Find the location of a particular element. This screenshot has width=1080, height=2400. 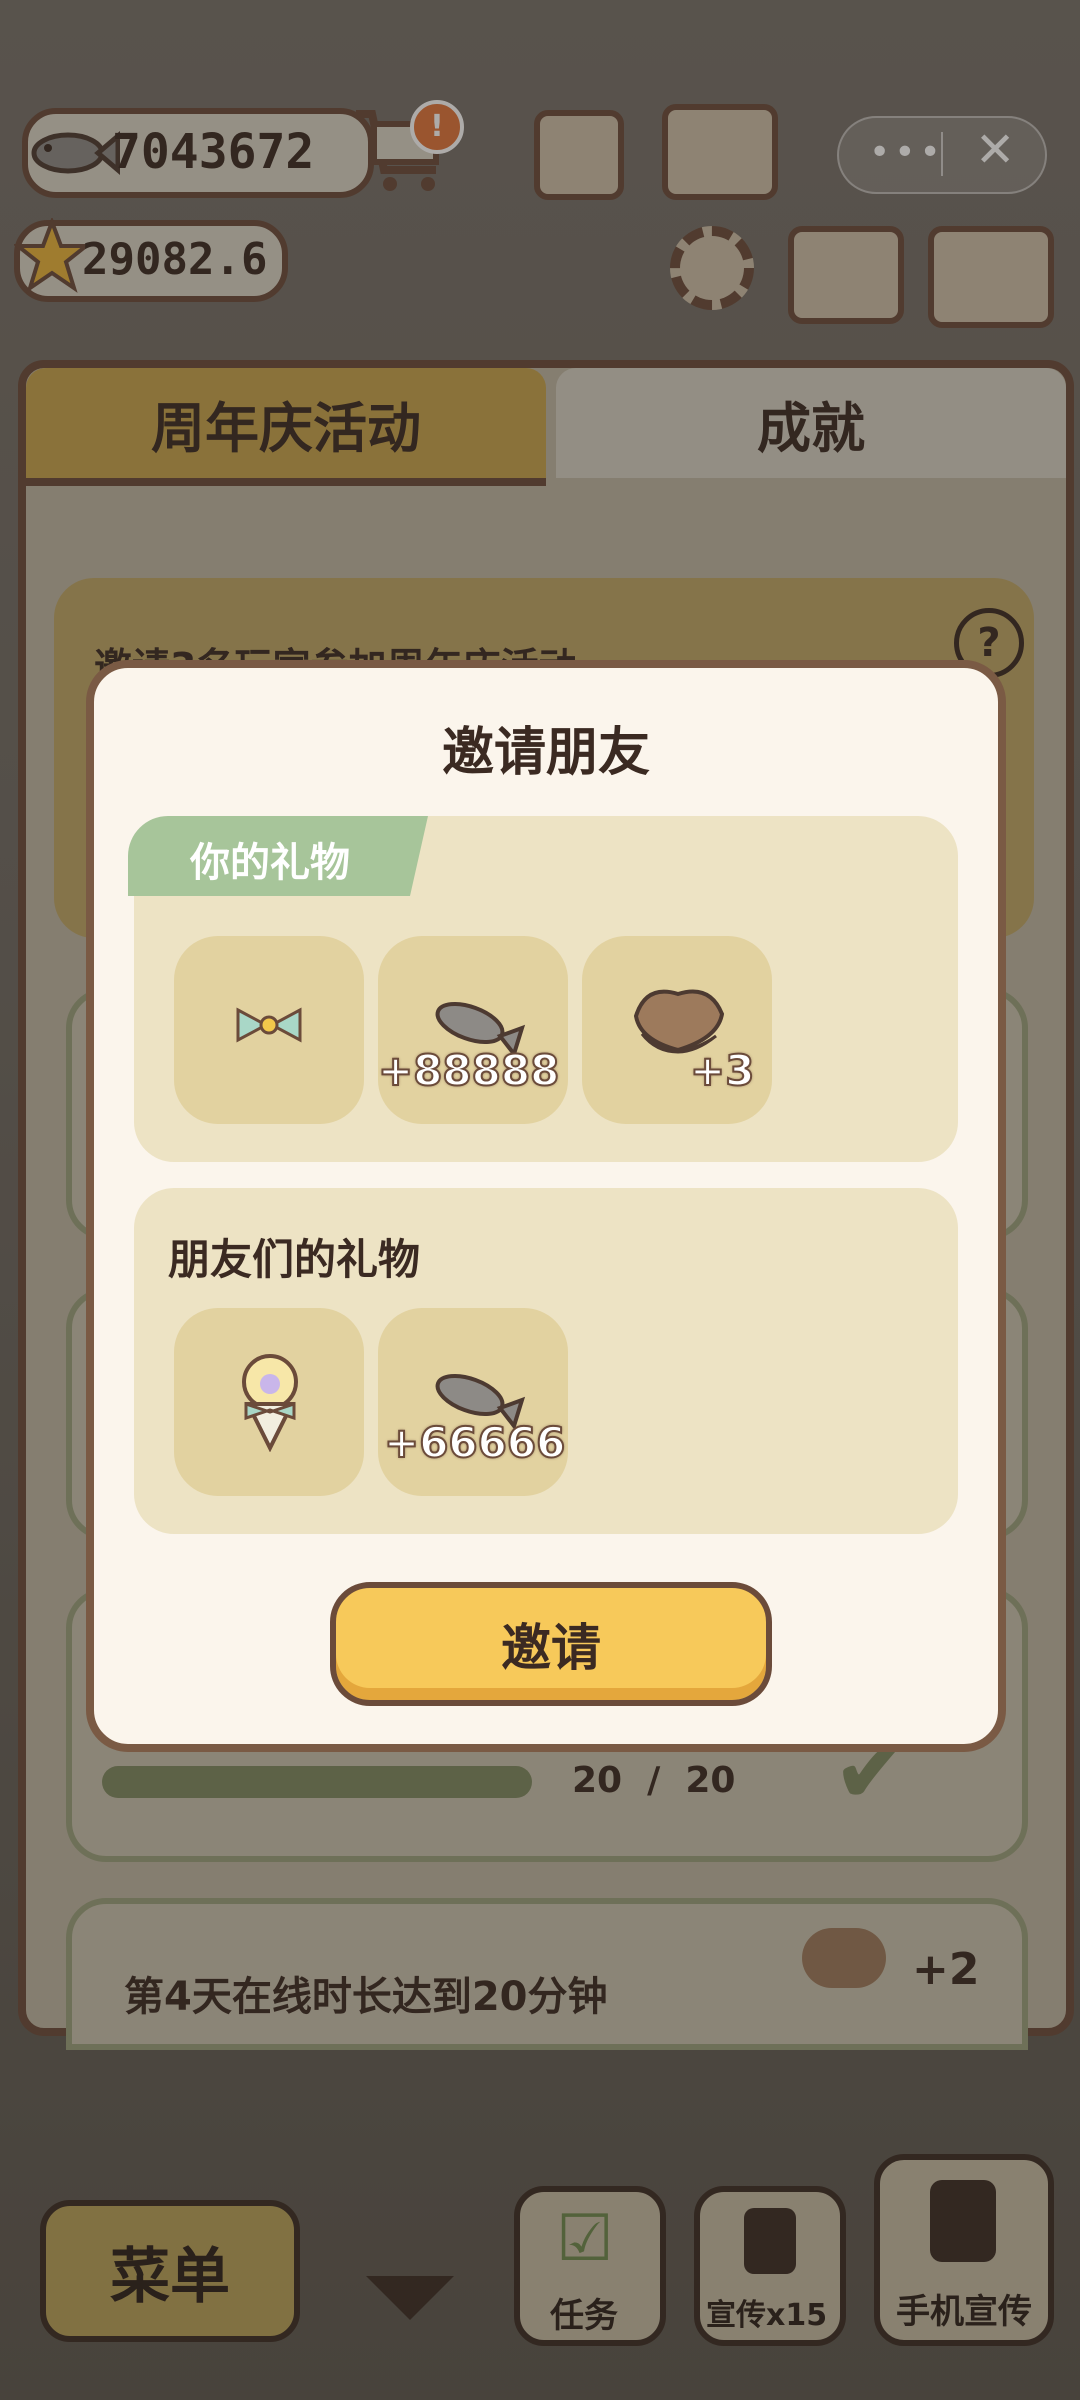

gift-slot: +66666 is located at coordinates (473, 1402).